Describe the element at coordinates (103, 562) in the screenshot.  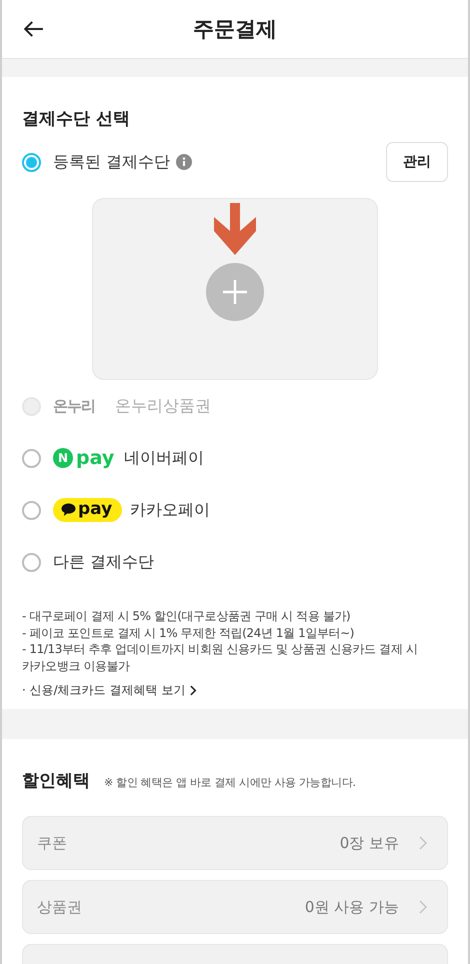
I see `option-label: 다른 결제수단` at that location.